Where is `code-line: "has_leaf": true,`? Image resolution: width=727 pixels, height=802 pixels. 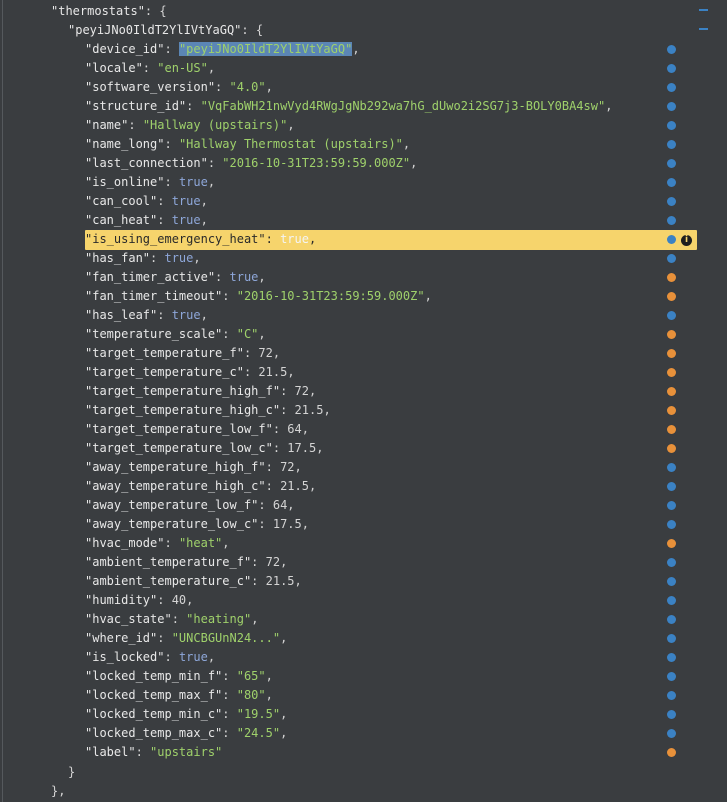
code-line: "has_leaf": true, is located at coordinates (406, 315).